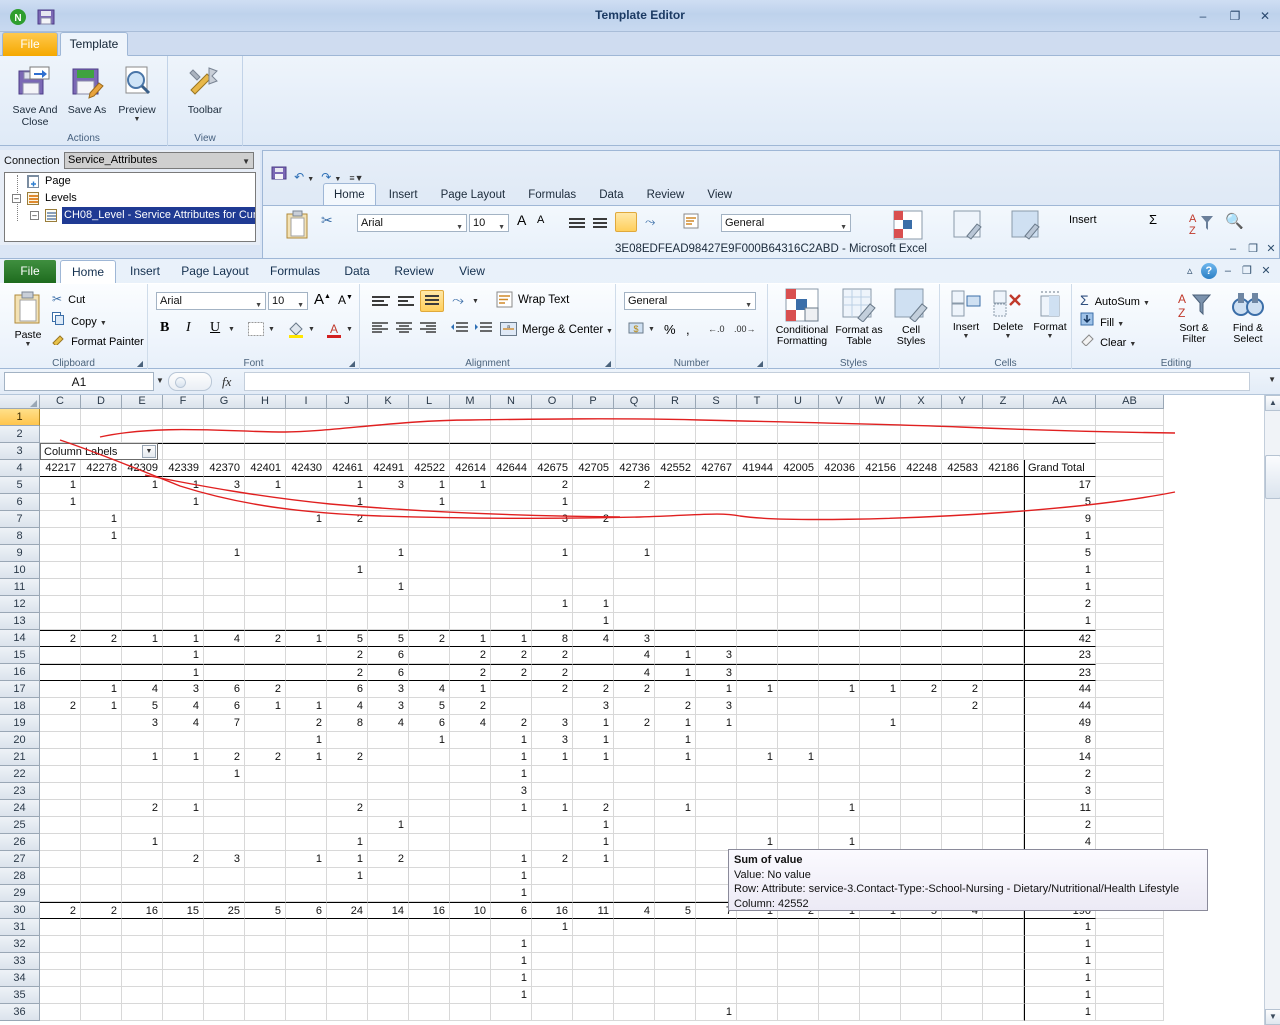 The width and height of the screenshot is (1280, 1025). Describe the element at coordinates (1050, 336) in the screenshot. I see `chevron-down-icon: ▼` at that location.